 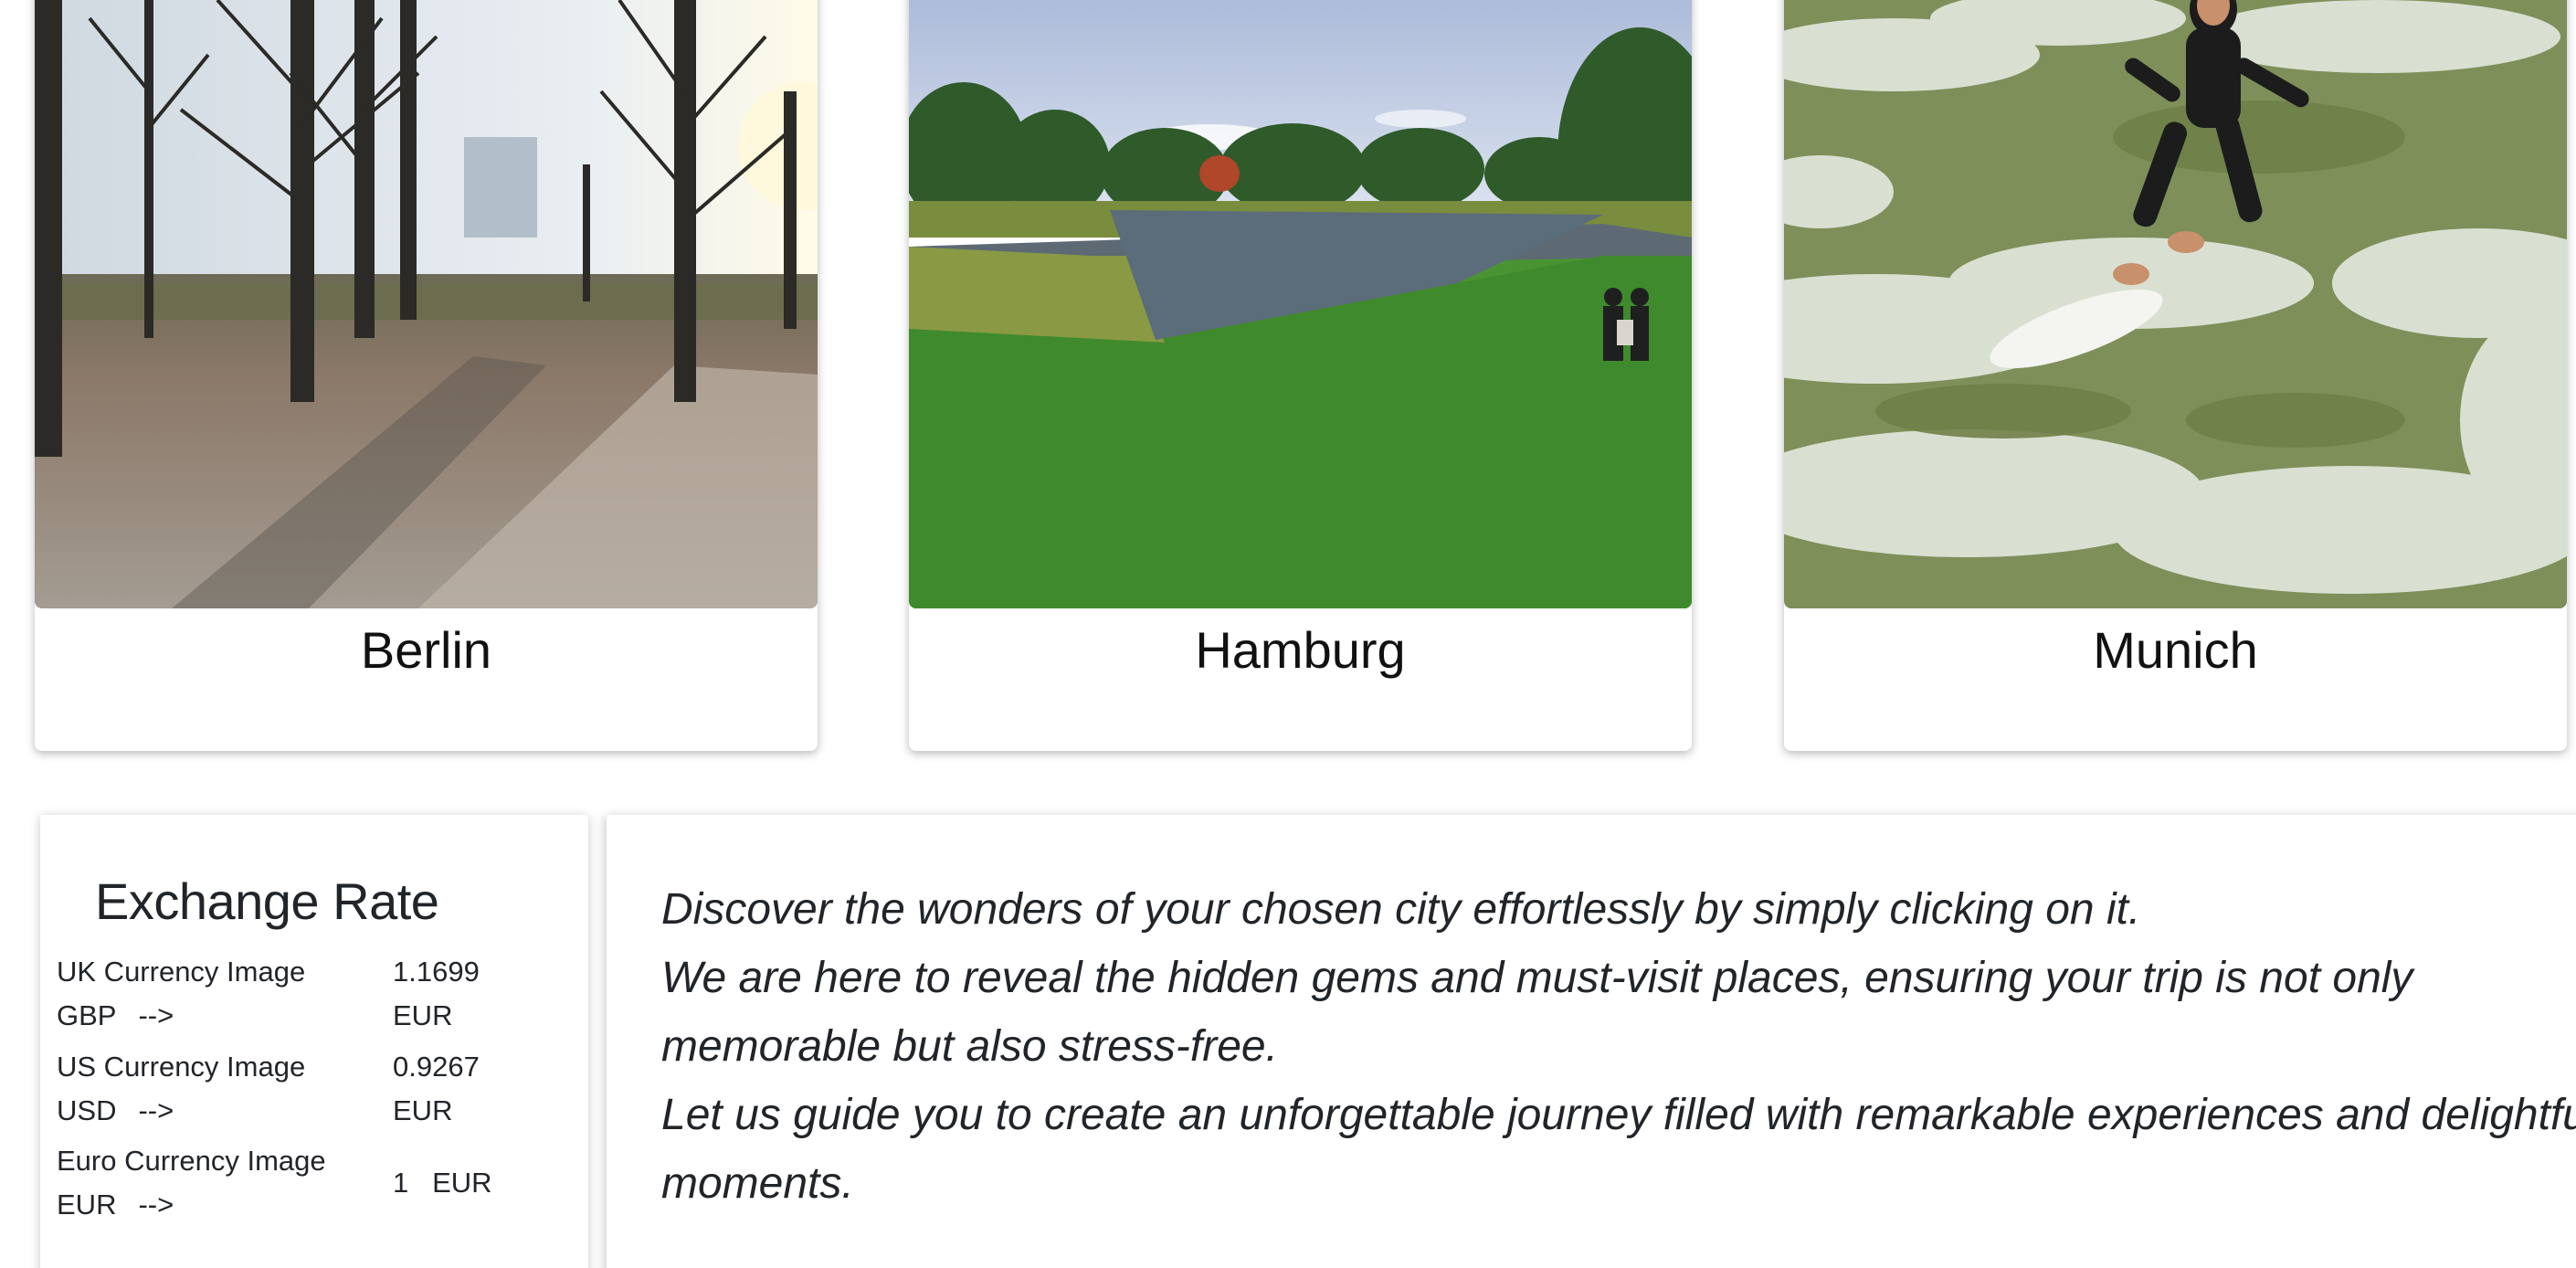 I want to click on rate-value: 0.9267, so click(x=436, y=1067).